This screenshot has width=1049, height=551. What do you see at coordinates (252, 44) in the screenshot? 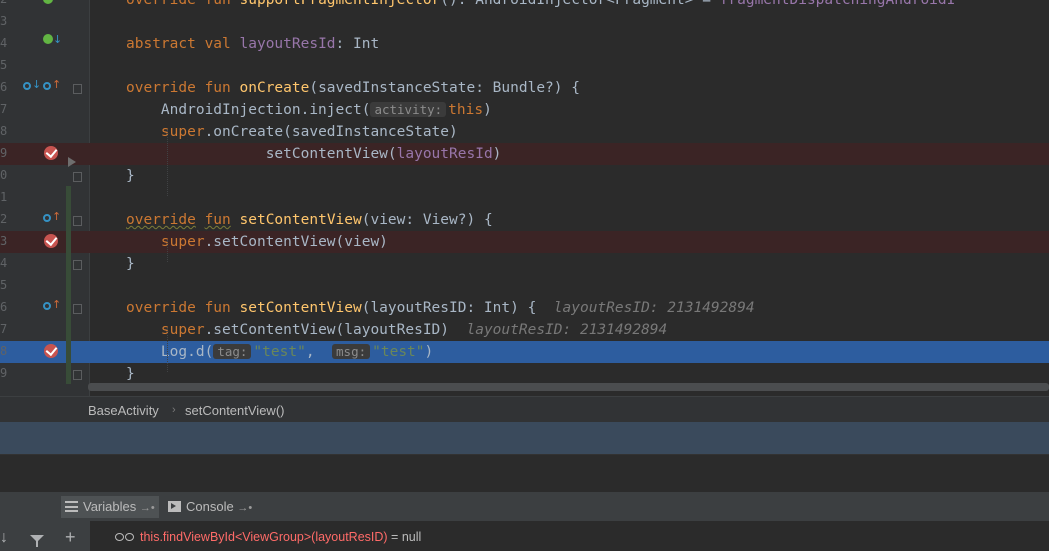
I see `code-text: abstract val layoutResId: Int` at bounding box center [252, 44].